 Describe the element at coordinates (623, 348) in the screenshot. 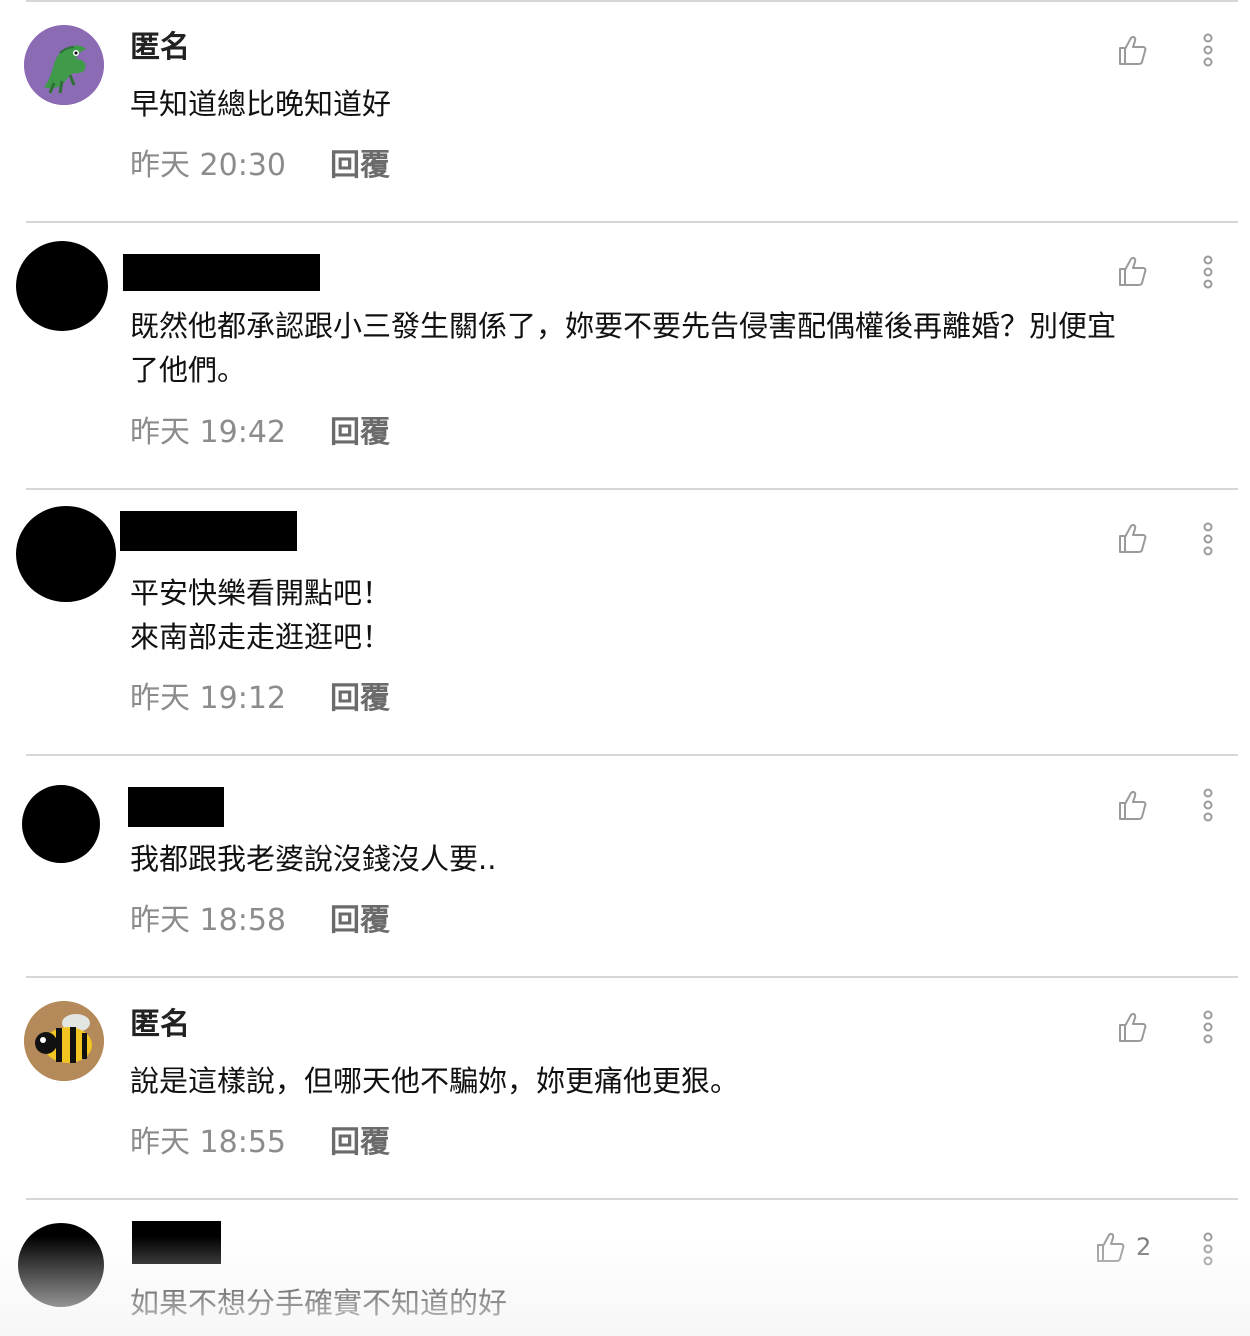

I see `comment-text: 既然他都承認跟小三發生關係了，妳要不要先告侵害配偶權後再離婚？別便宜 了他們。` at that location.